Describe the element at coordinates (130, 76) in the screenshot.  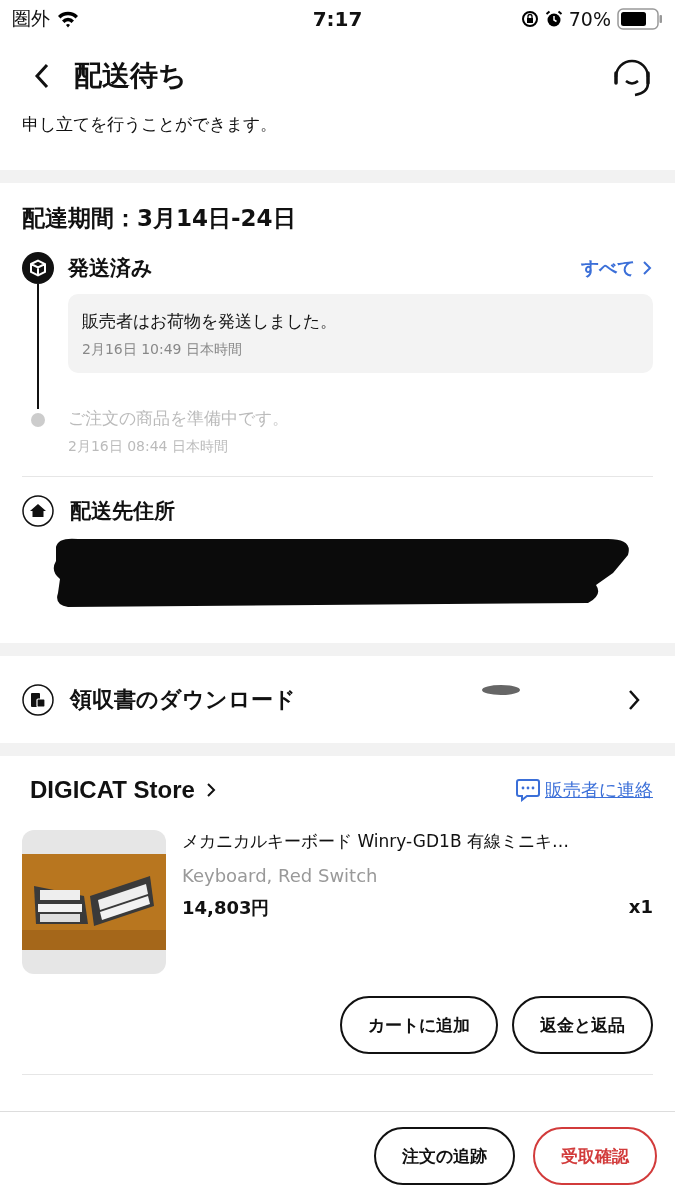
I see `page-title: 配送待ち` at that location.